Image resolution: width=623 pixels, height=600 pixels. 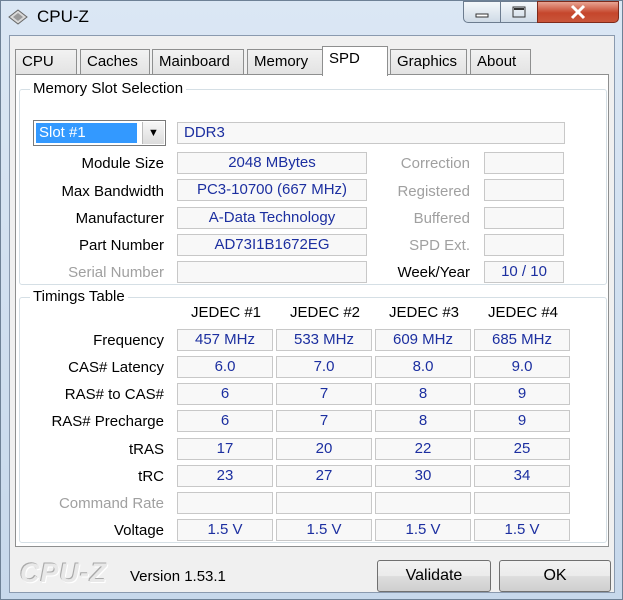 What do you see at coordinates (116, 367) in the screenshot?
I see `cas-latency-label: CAS# Latency` at bounding box center [116, 367].